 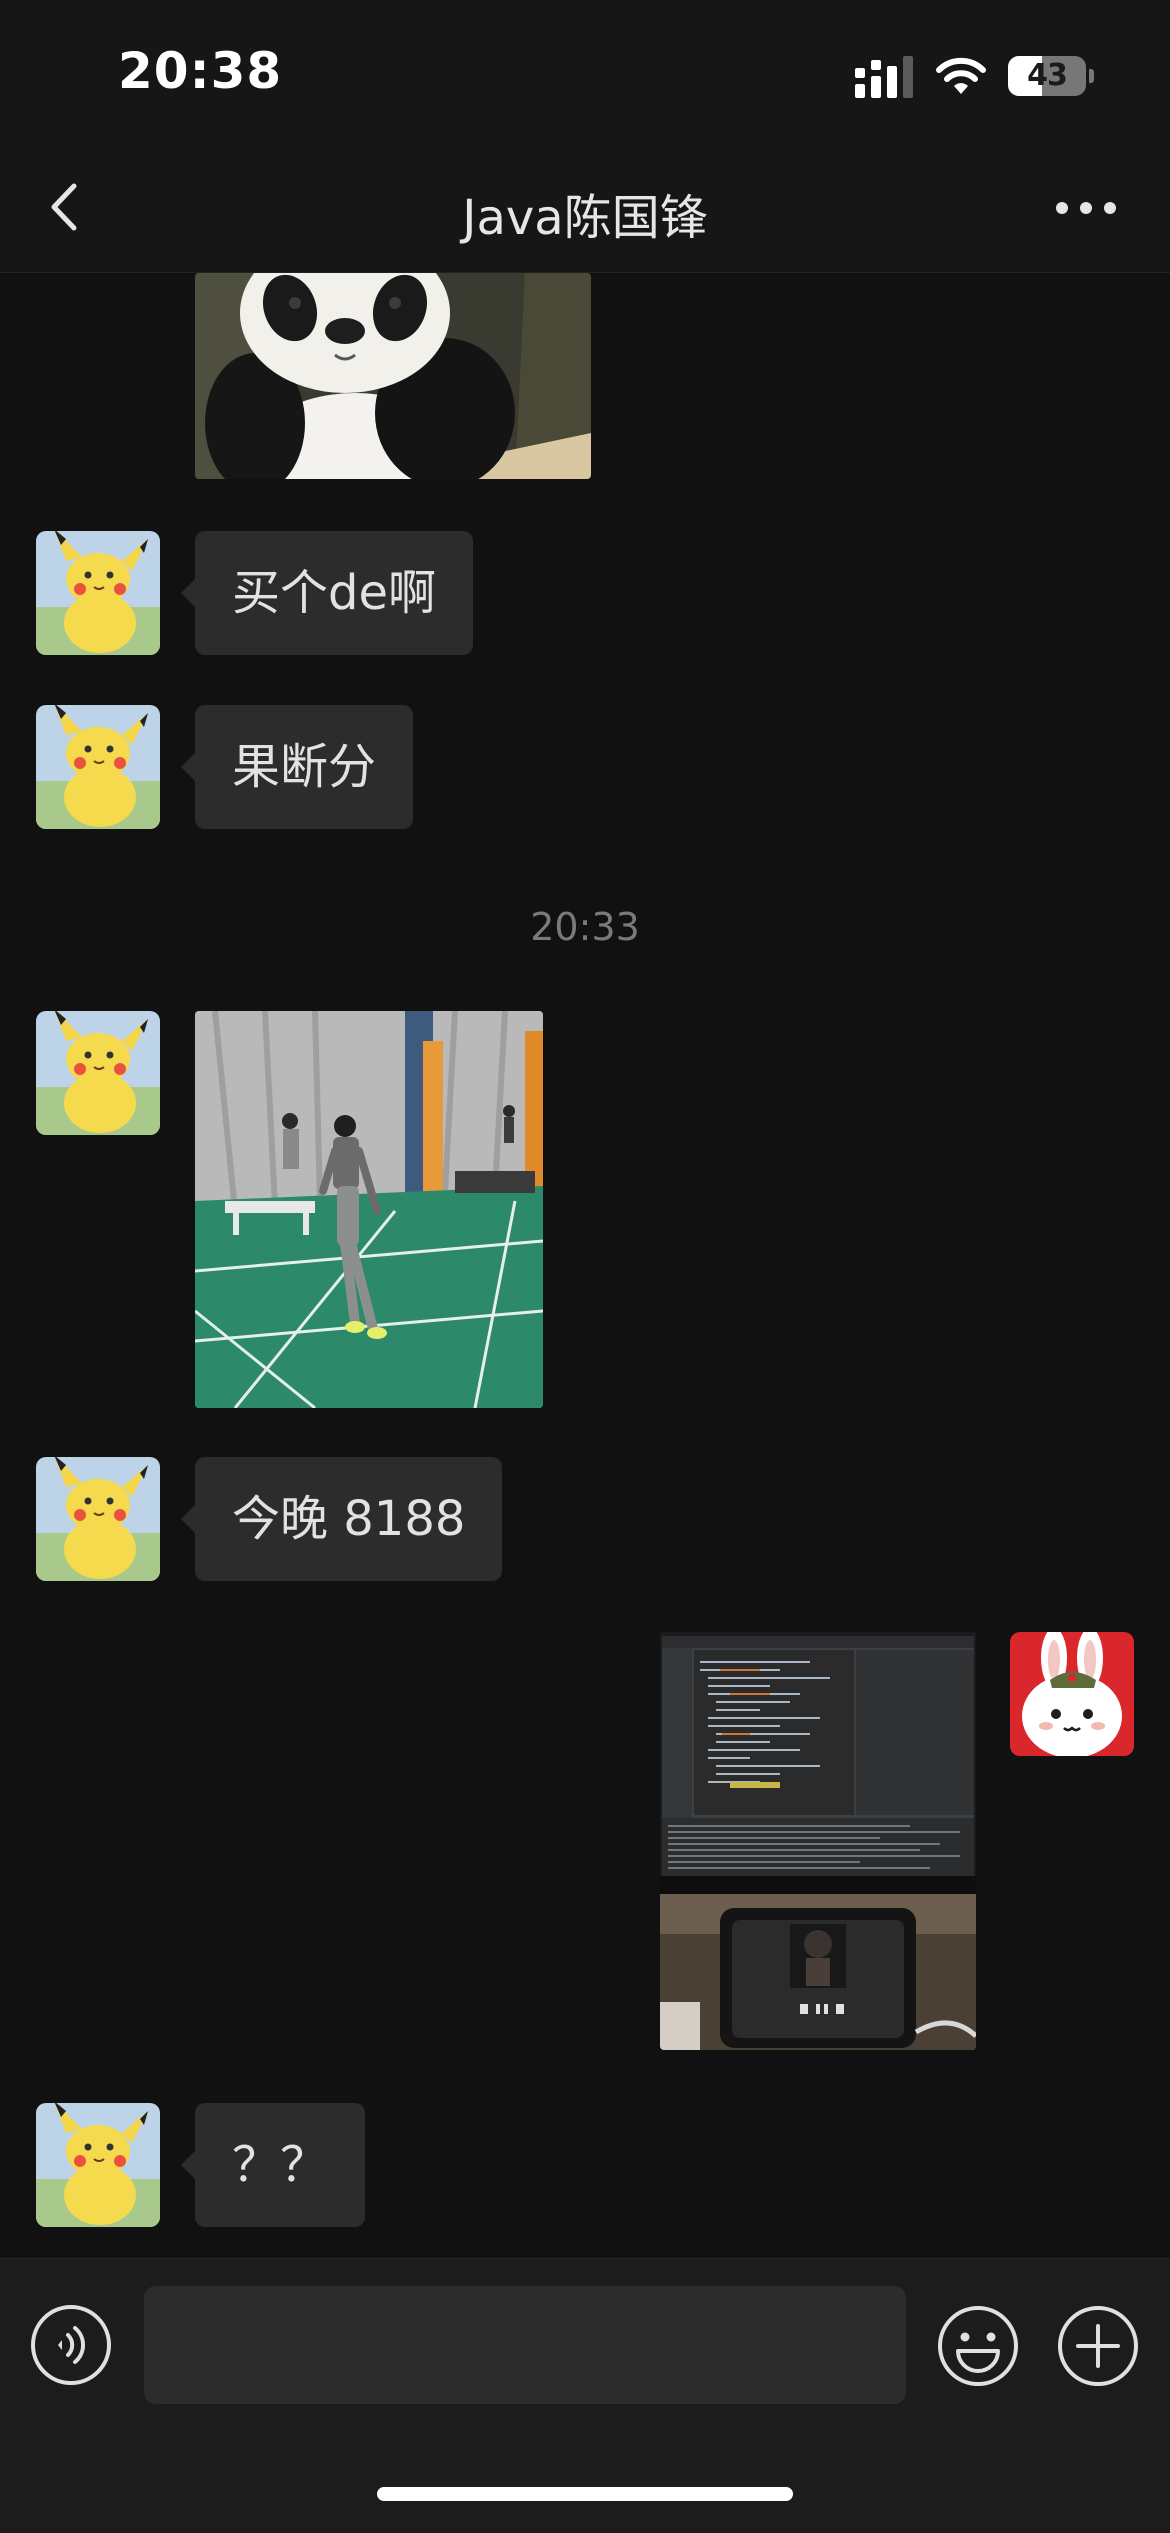 I want to click on message-input, so click(x=525, y=2345).